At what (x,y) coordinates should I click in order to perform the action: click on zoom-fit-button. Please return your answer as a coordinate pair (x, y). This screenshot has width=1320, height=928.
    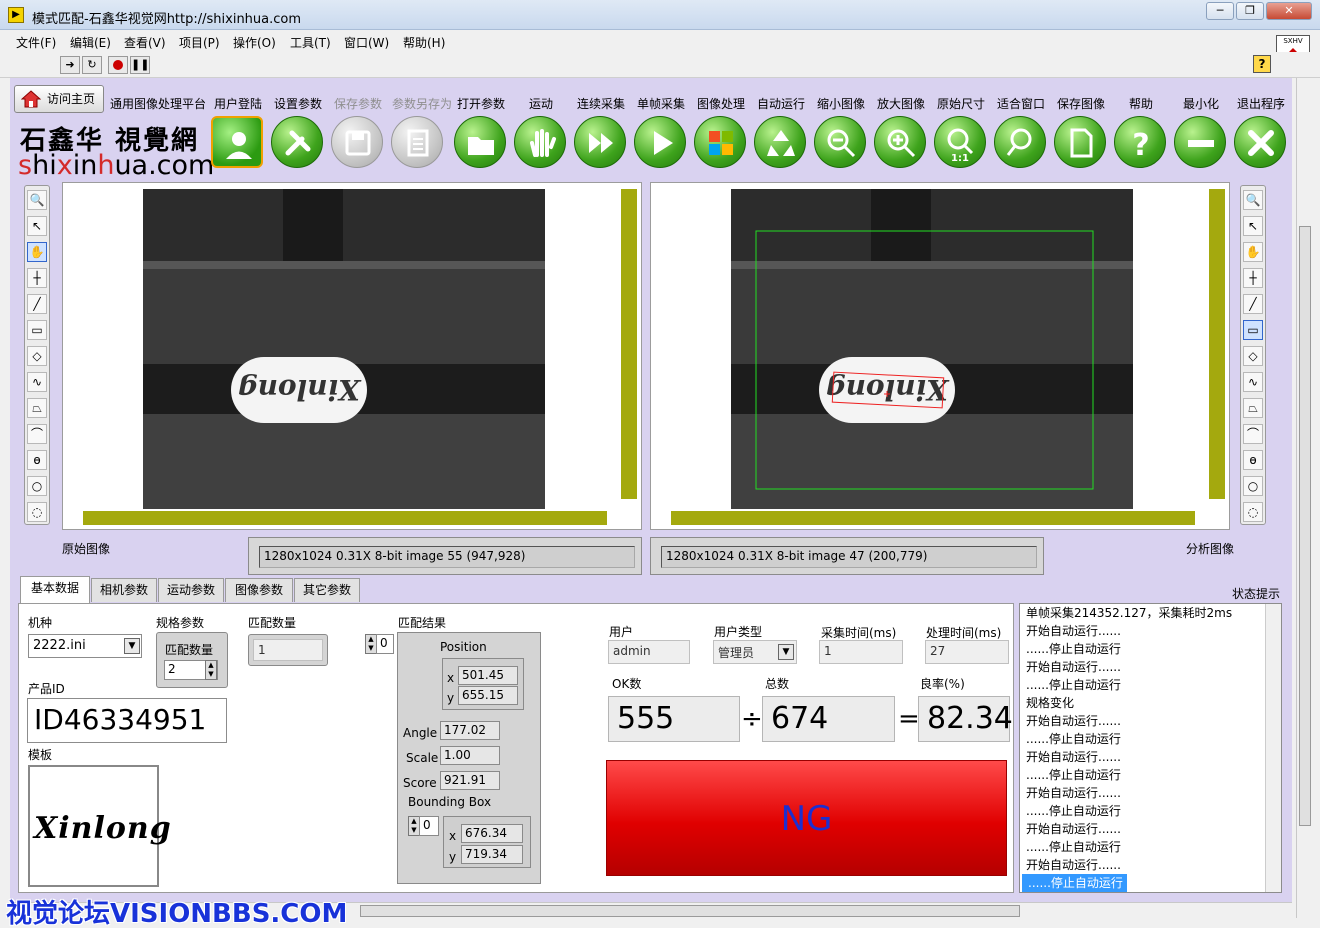
    Looking at the image, I should click on (1020, 142).